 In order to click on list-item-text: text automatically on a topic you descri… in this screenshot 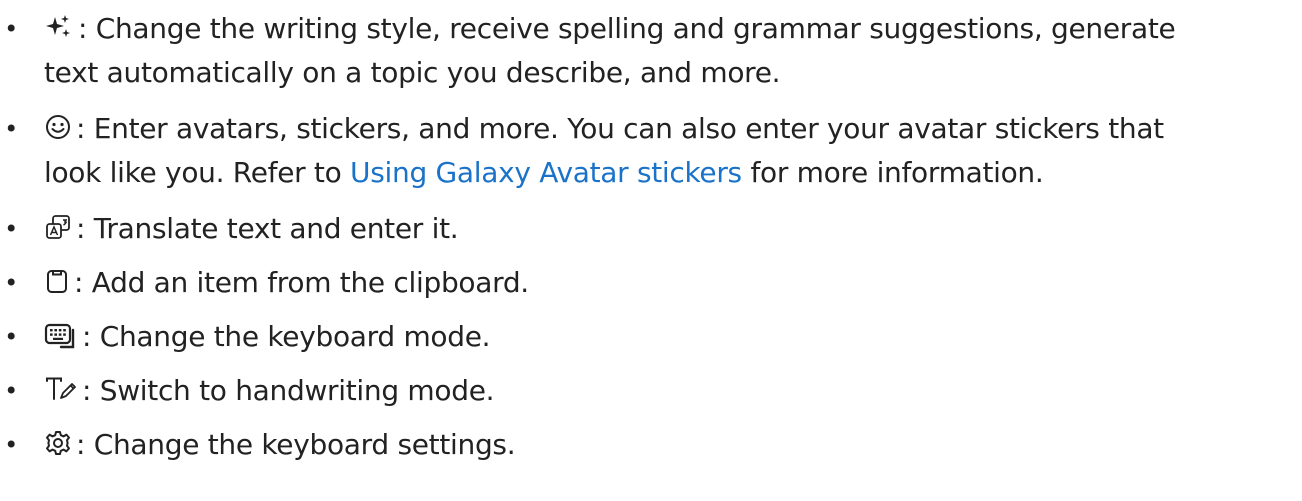, I will do `click(412, 72)`.